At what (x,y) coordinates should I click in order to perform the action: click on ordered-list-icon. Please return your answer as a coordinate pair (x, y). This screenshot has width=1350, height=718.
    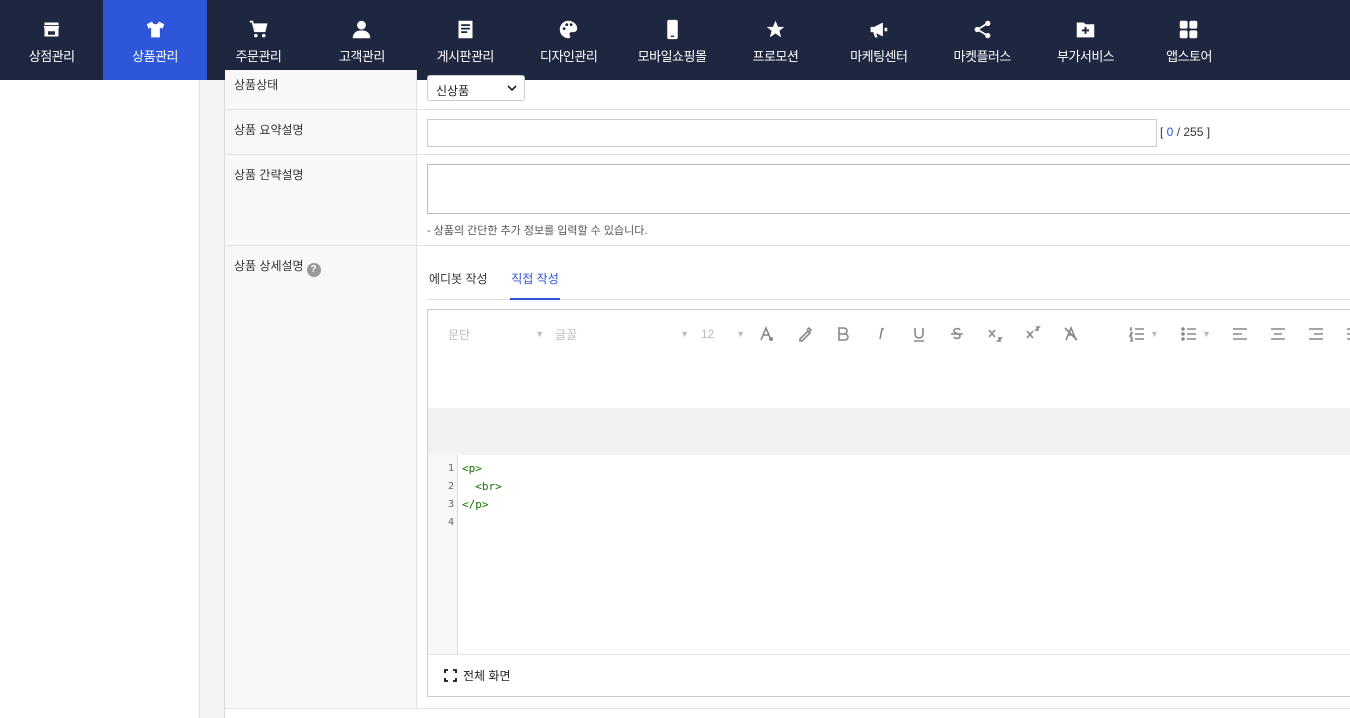
    Looking at the image, I should click on (1136, 334).